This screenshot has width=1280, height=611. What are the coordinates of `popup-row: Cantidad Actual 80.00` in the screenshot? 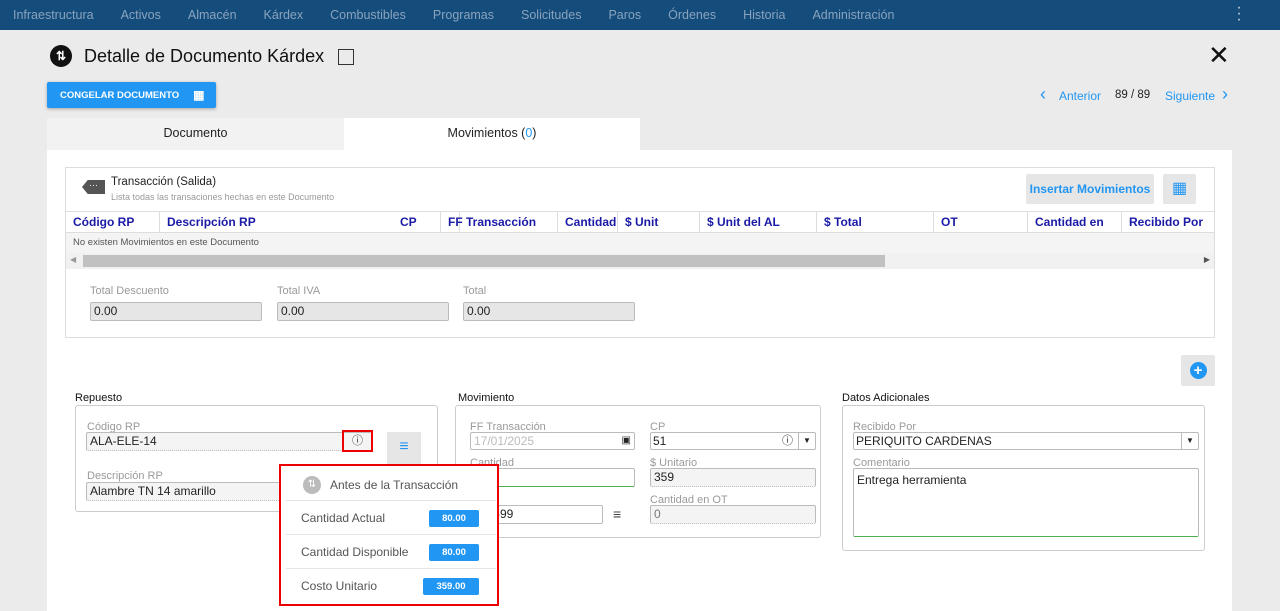 It's located at (391, 517).